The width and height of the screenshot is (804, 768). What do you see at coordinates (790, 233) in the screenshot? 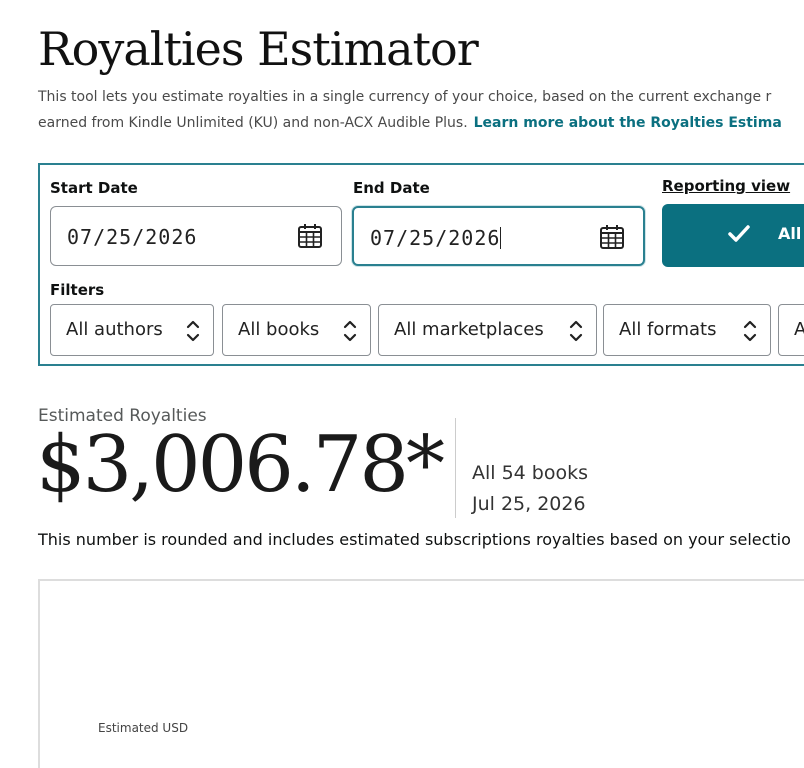
I see `reporting-view-all-label: All` at bounding box center [790, 233].